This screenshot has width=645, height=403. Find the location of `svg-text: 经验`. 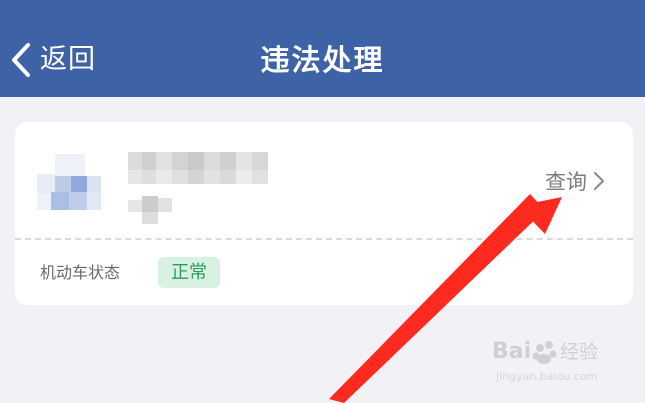

svg-text: 经验 is located at coordinates (579, 352).